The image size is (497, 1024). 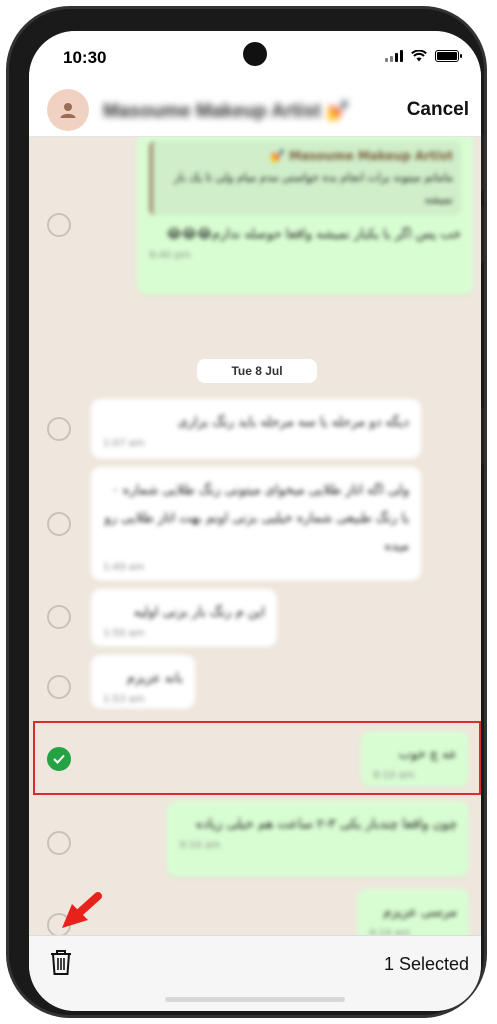 I want to click on date-separator: Tue 8 Jul, so click(x=257, y=371).